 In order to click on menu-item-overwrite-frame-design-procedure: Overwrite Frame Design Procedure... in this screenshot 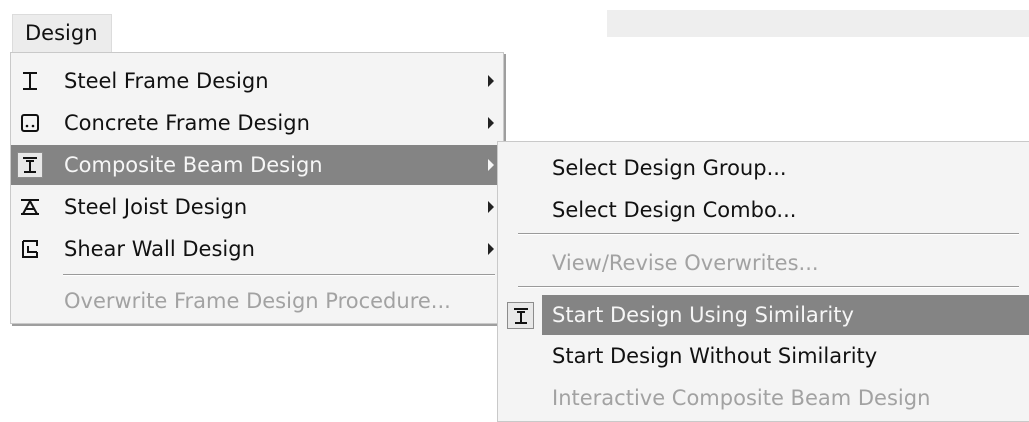, I will do `click(257, 301)`.